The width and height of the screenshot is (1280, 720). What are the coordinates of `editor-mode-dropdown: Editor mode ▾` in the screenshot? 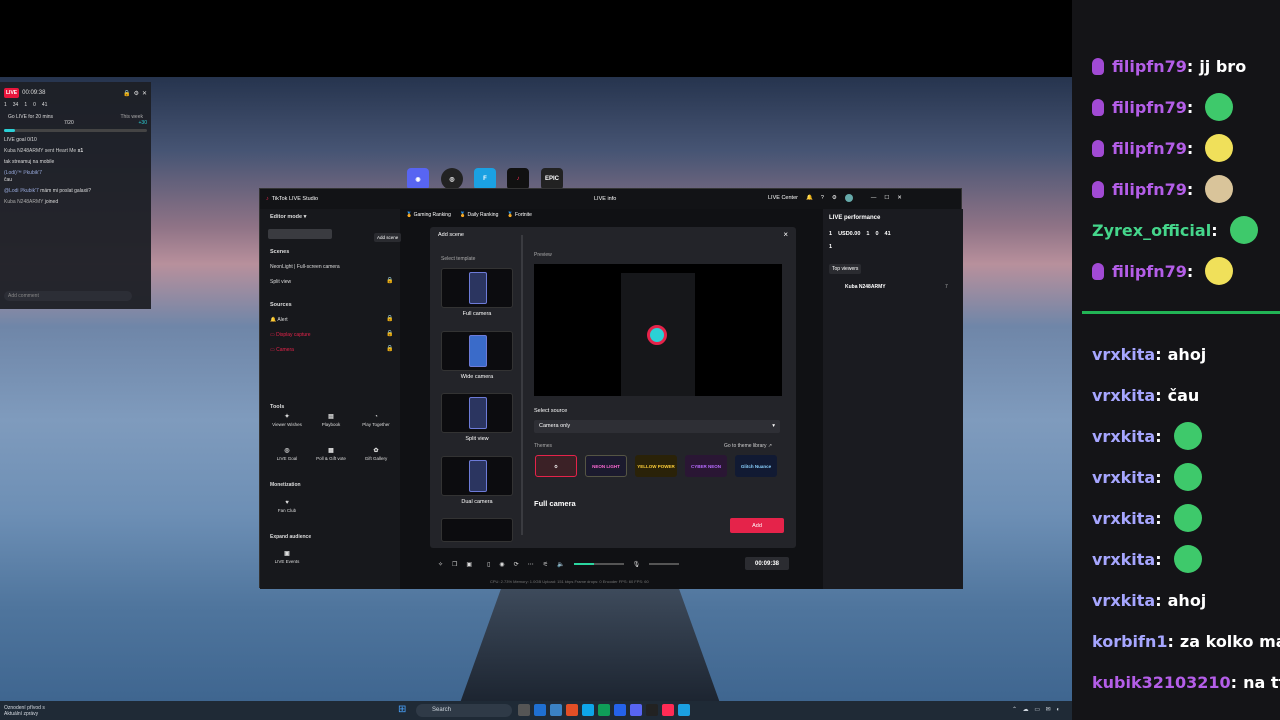 It's located at (288, 217).